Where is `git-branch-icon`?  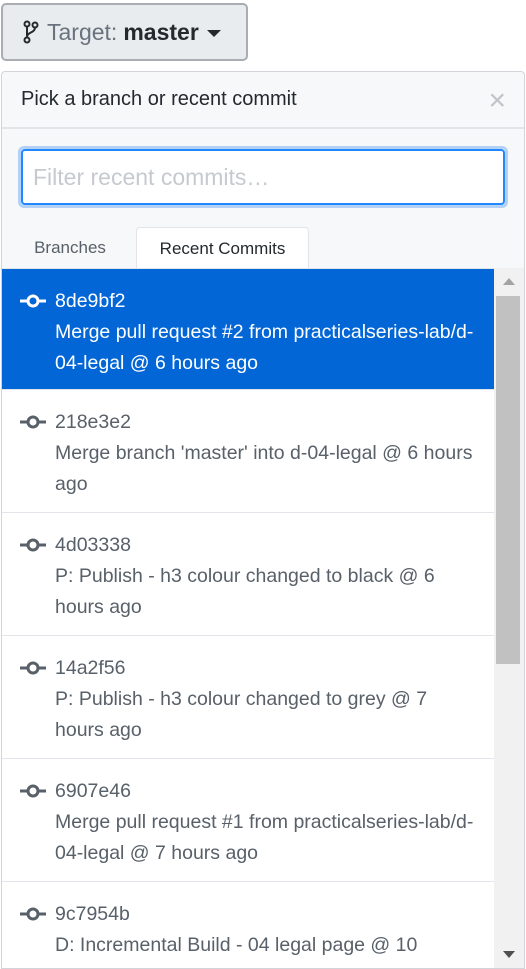 git-branch-icon is located at coordinates (31, 32).